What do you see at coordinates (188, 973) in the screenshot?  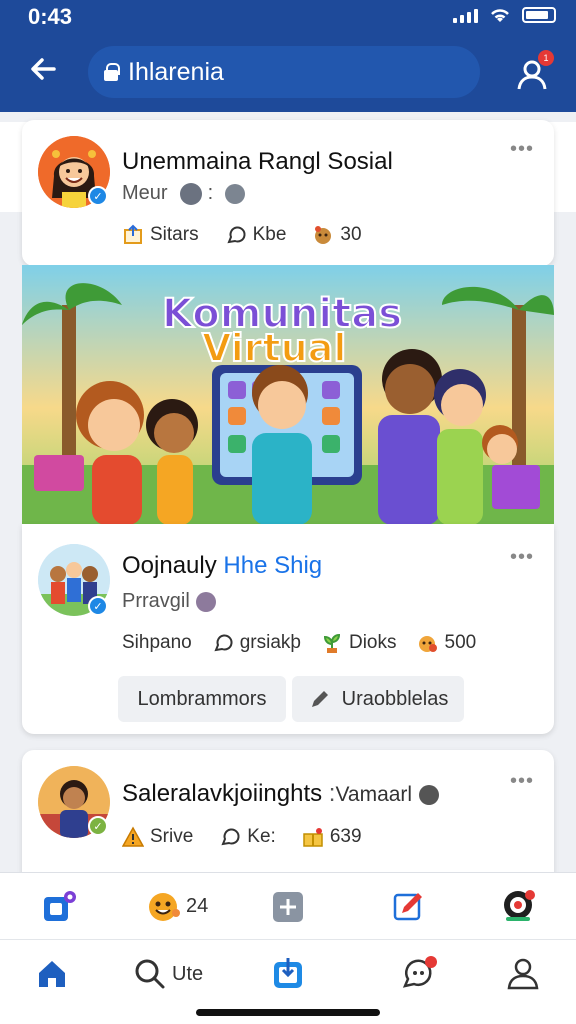 I see `tab-search-label: Ute` at bounding box center [188, 973].